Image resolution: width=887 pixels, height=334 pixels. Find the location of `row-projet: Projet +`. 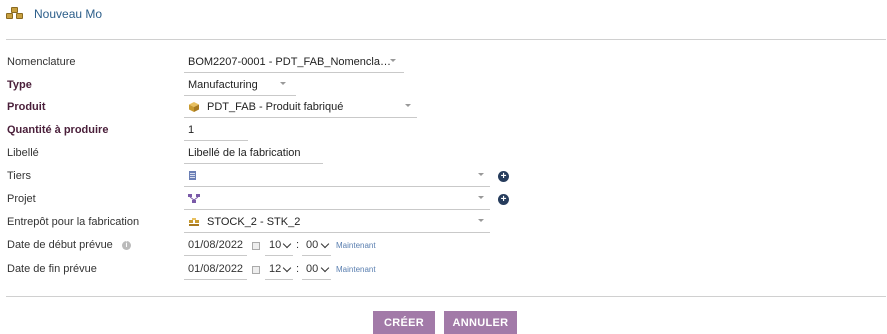

row-projet: Projet + is located at coordinates (442, 200).